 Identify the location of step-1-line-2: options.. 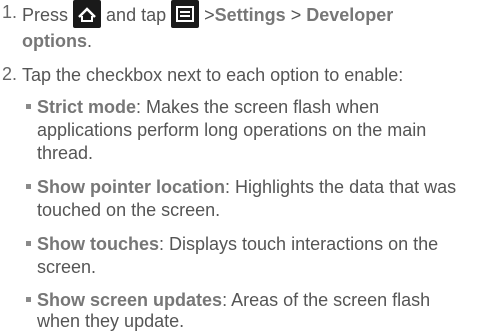
(57, 41).